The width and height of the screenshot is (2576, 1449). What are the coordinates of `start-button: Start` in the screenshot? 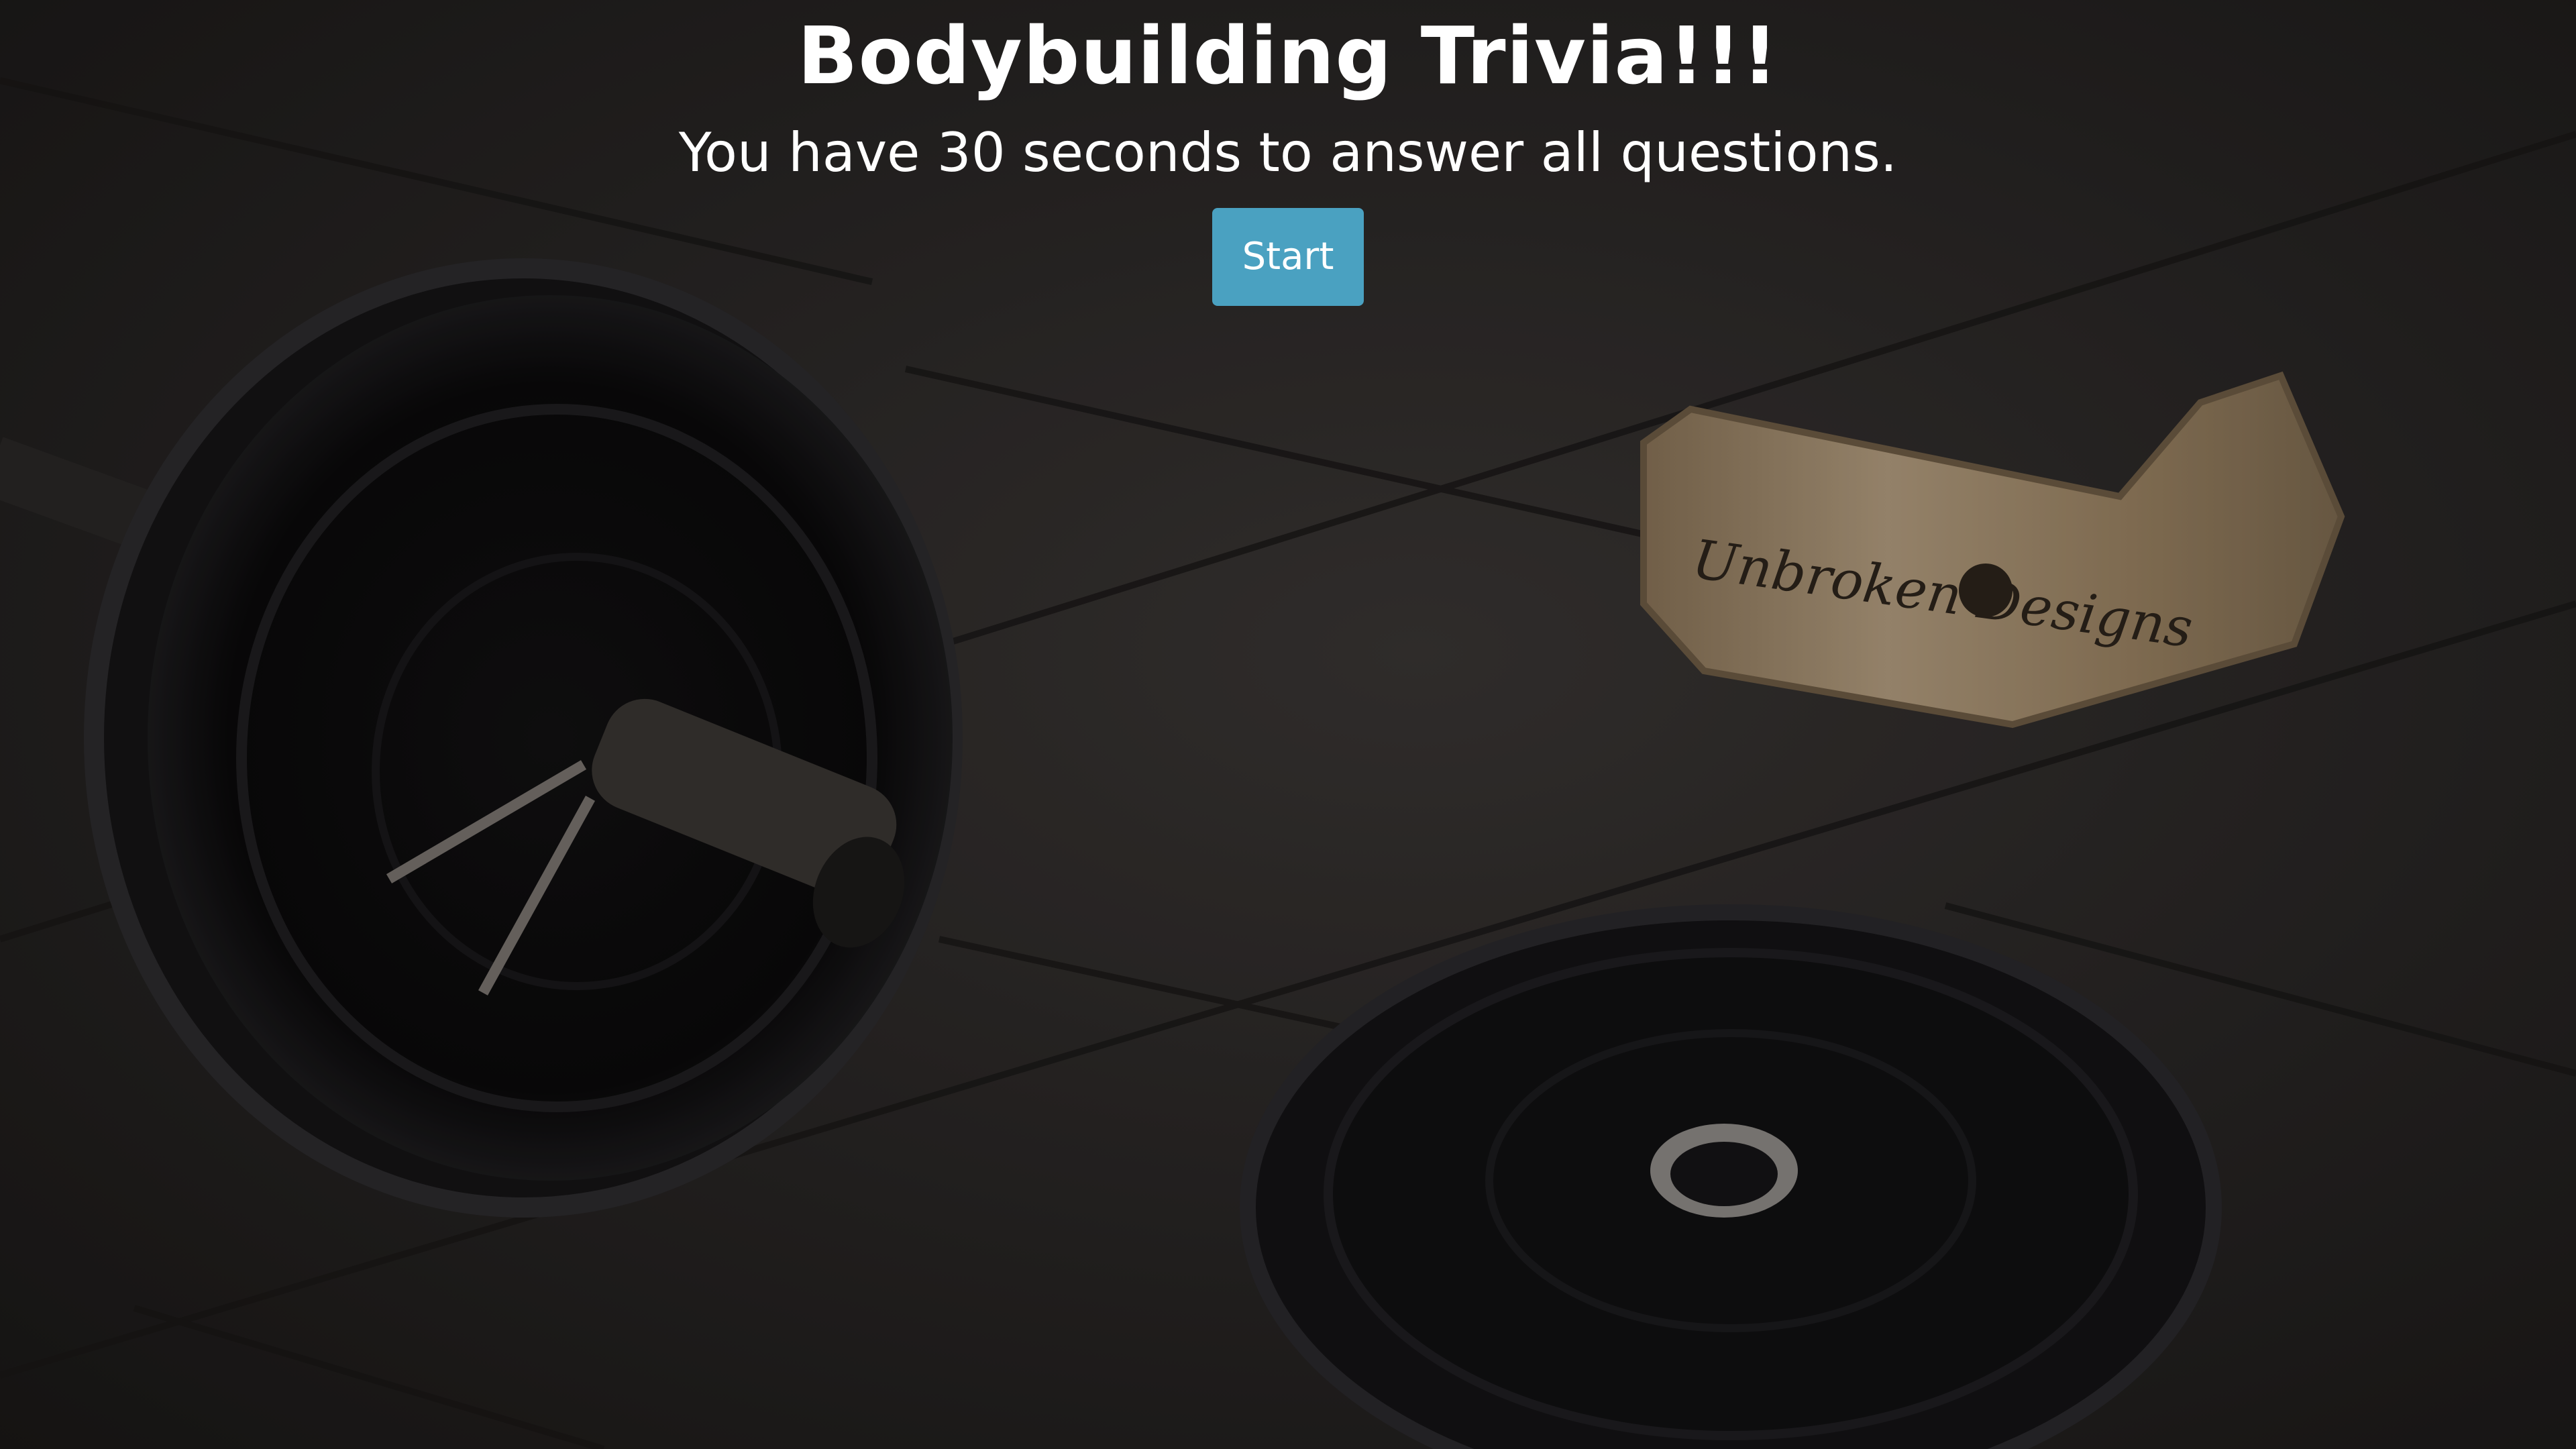 It's located at (1288, 257).